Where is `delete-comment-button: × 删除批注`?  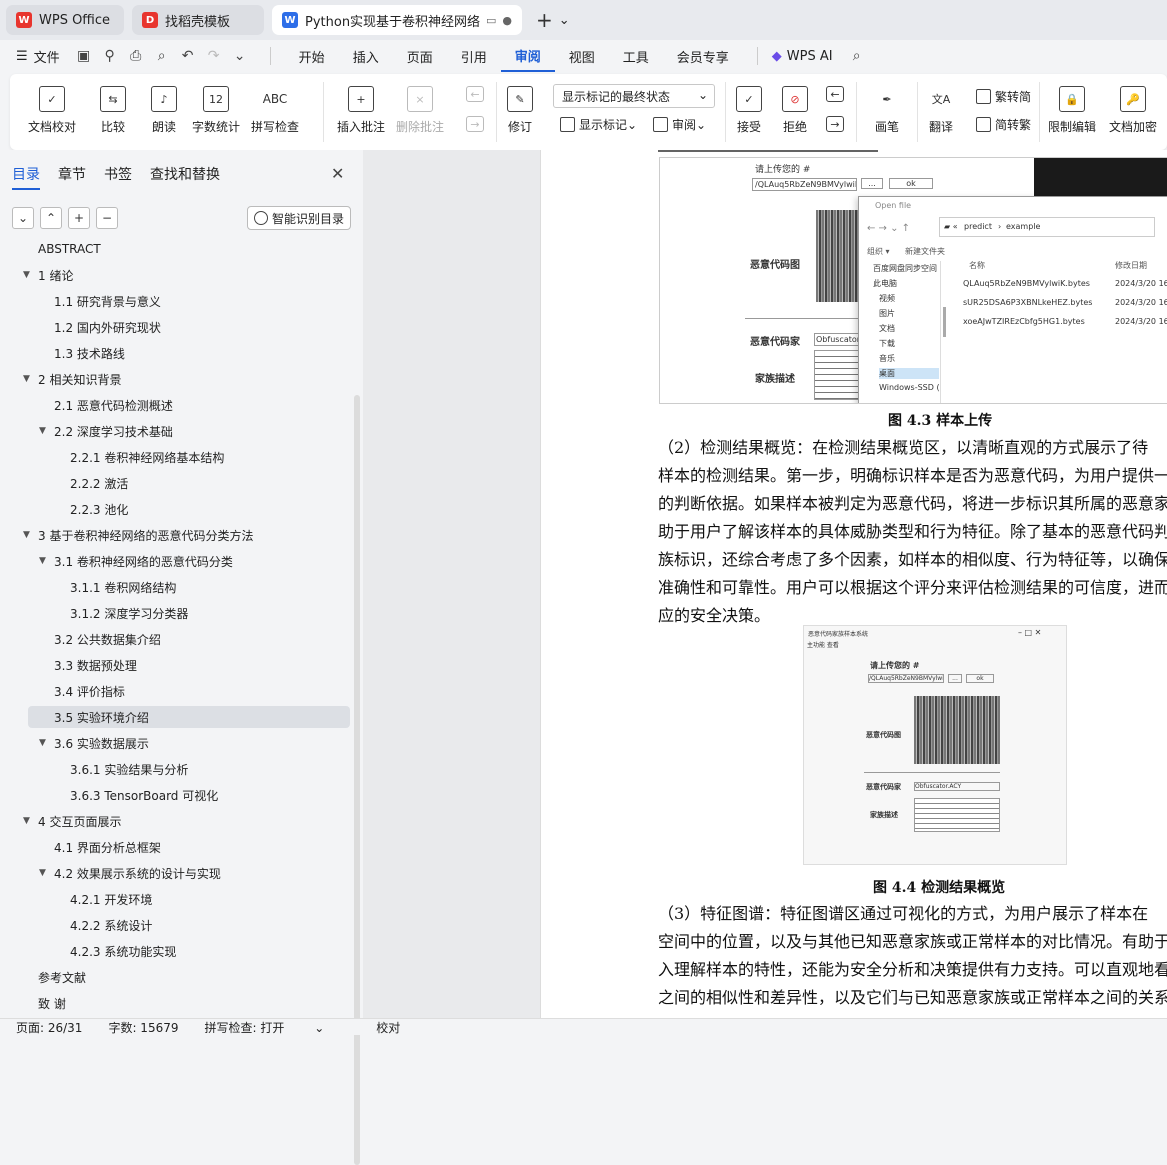
delete-comment-button: × 删除批注 is located at coordinates (420, 110).